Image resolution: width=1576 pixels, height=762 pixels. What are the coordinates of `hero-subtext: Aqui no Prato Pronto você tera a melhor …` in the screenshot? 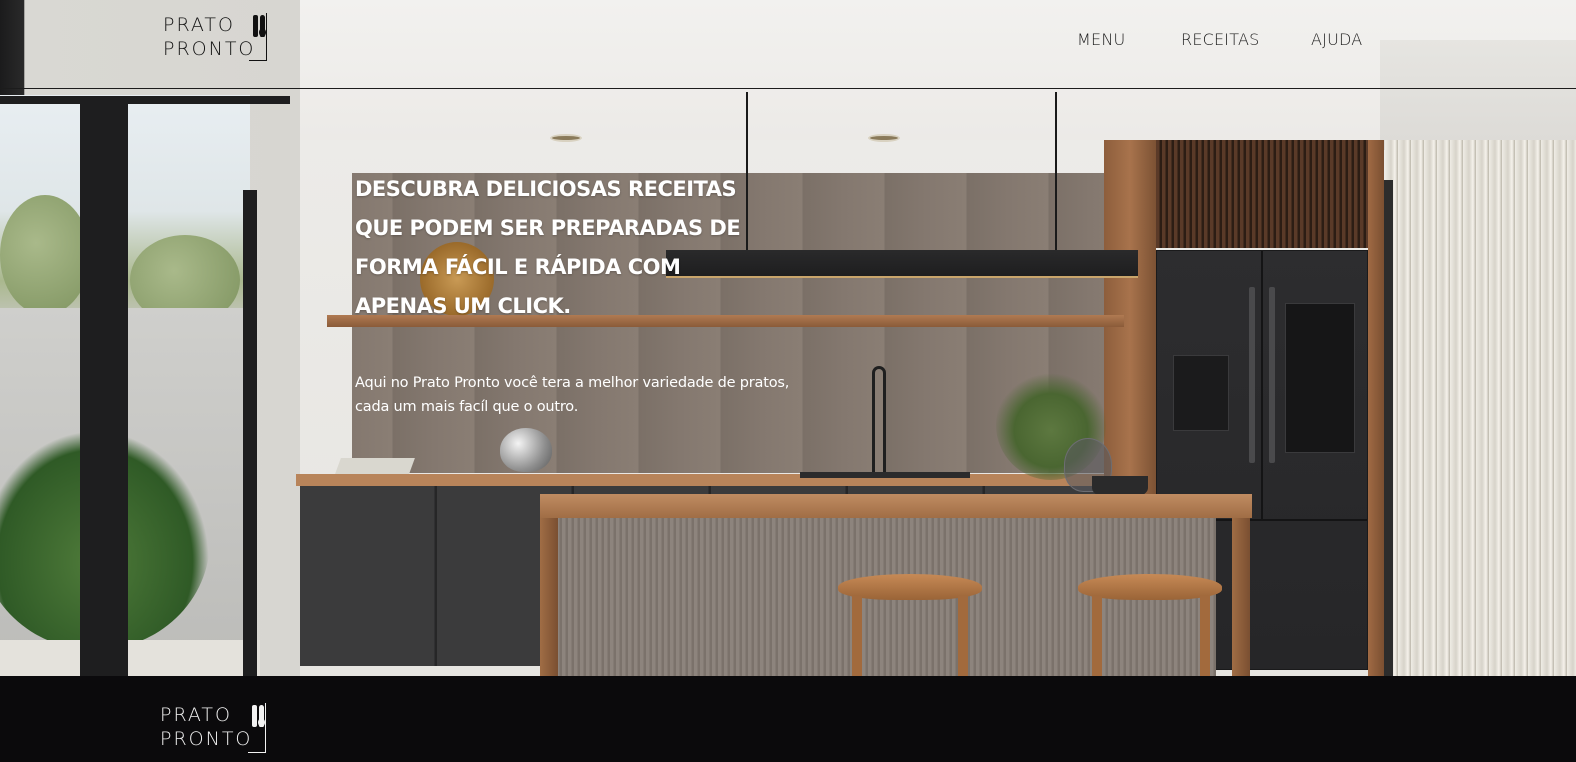 It's located at (572, 395).